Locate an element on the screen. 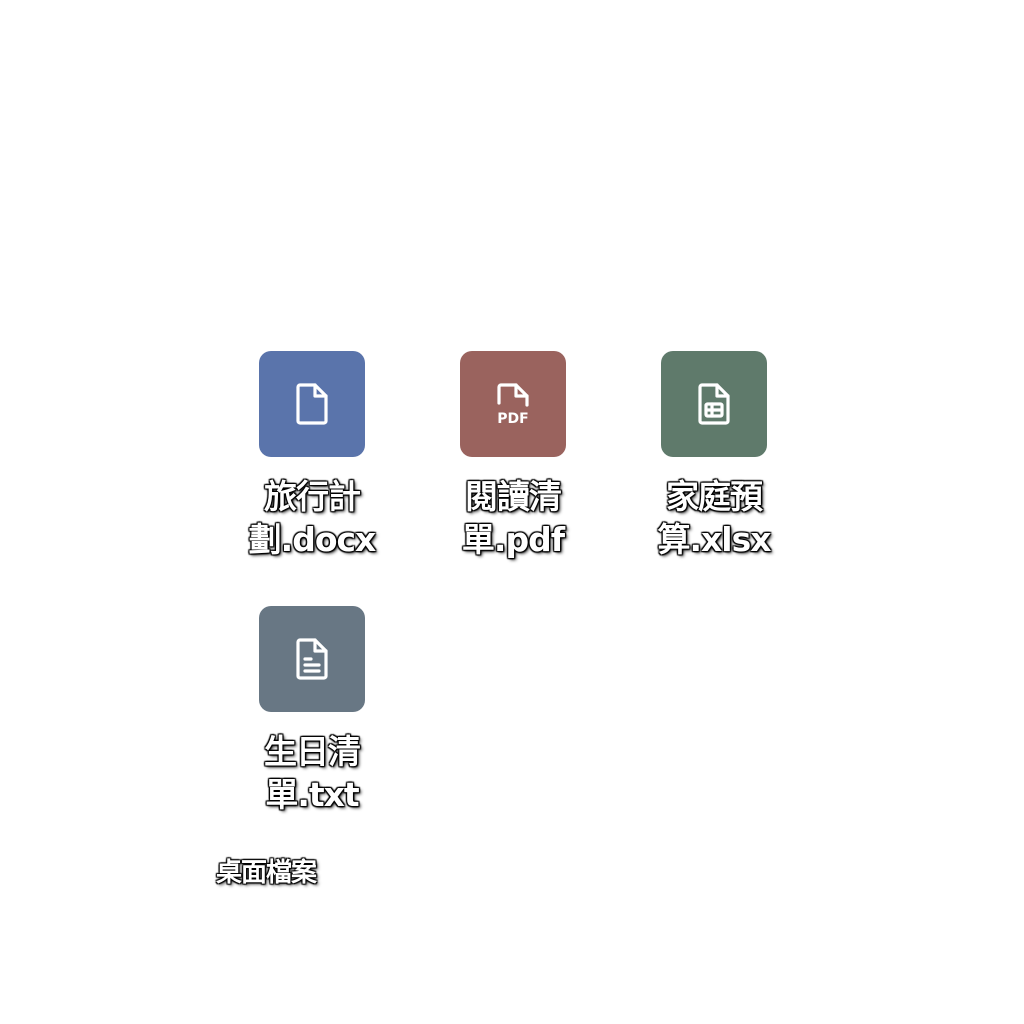 This screenshot has height=1024, width=1024. desktop-file-xlsx: 家庭預 算.xlsx is located at coordinates (714, 456).